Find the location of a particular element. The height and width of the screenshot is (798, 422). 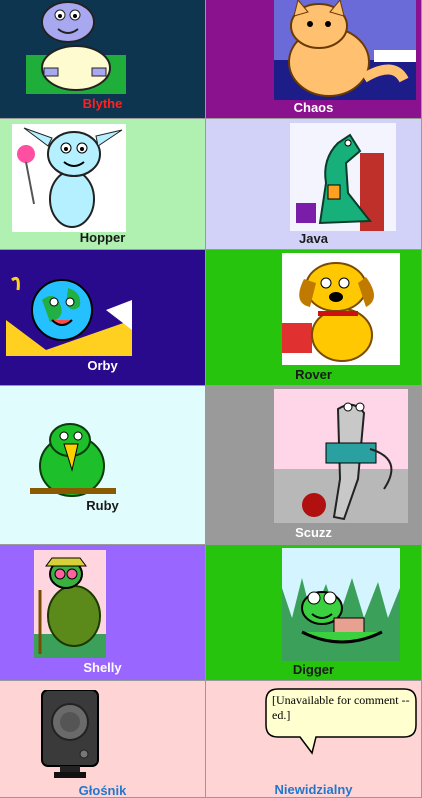

speech-bubble: [Unavailable for comment -- ed.] is located at coordinates (341, 722).